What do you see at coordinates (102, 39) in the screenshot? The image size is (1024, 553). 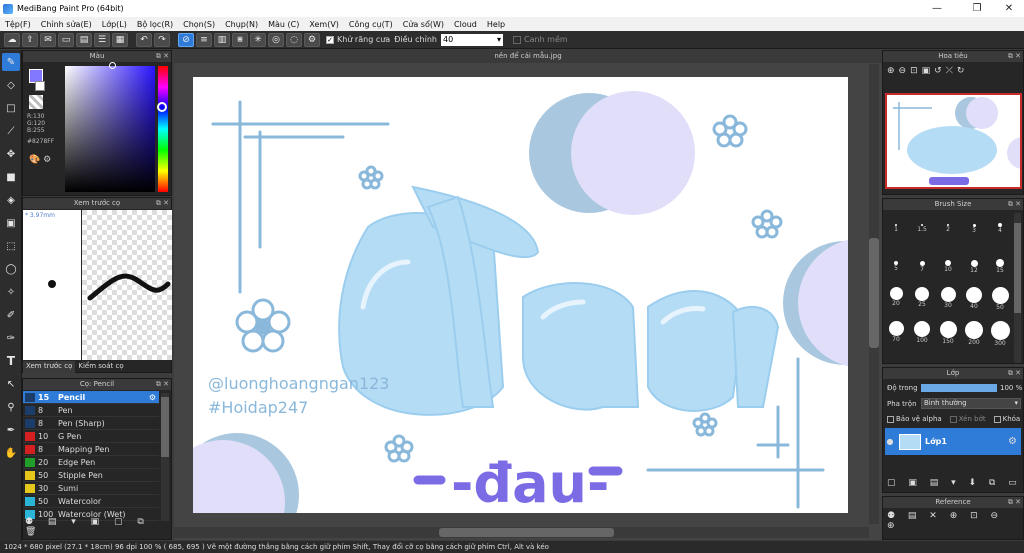 I see `list-icon: ☰` at bounding box center [102, 39].